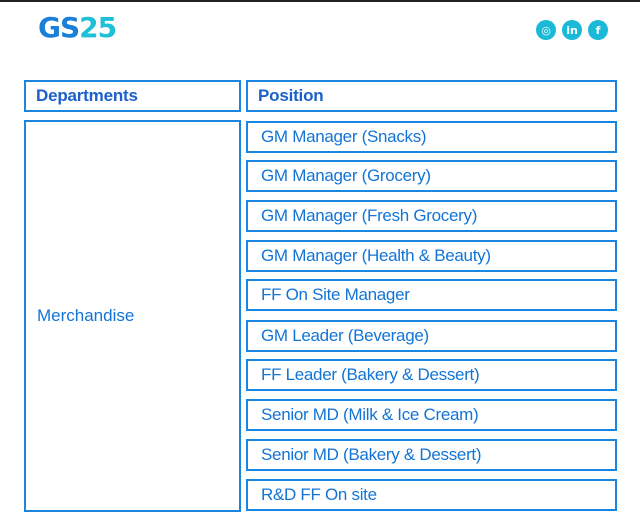  I want to click on top-border-line, so click(320, 1).